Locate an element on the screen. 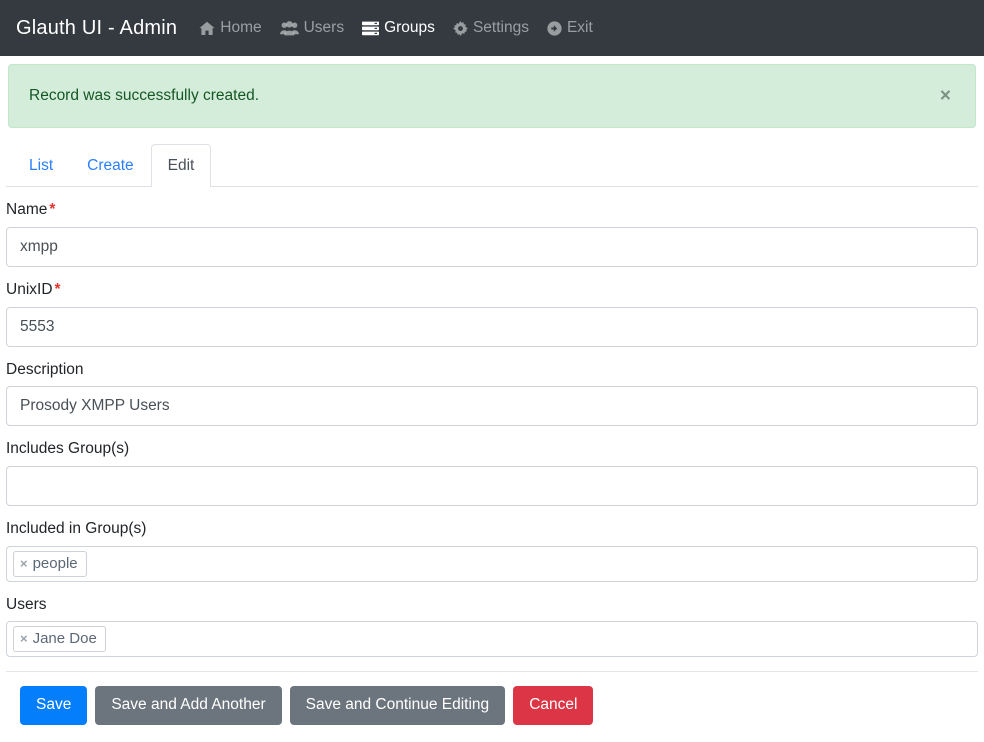 The image size is (984, 742). nav-item-home: Home is located at coordinates (230, 28).